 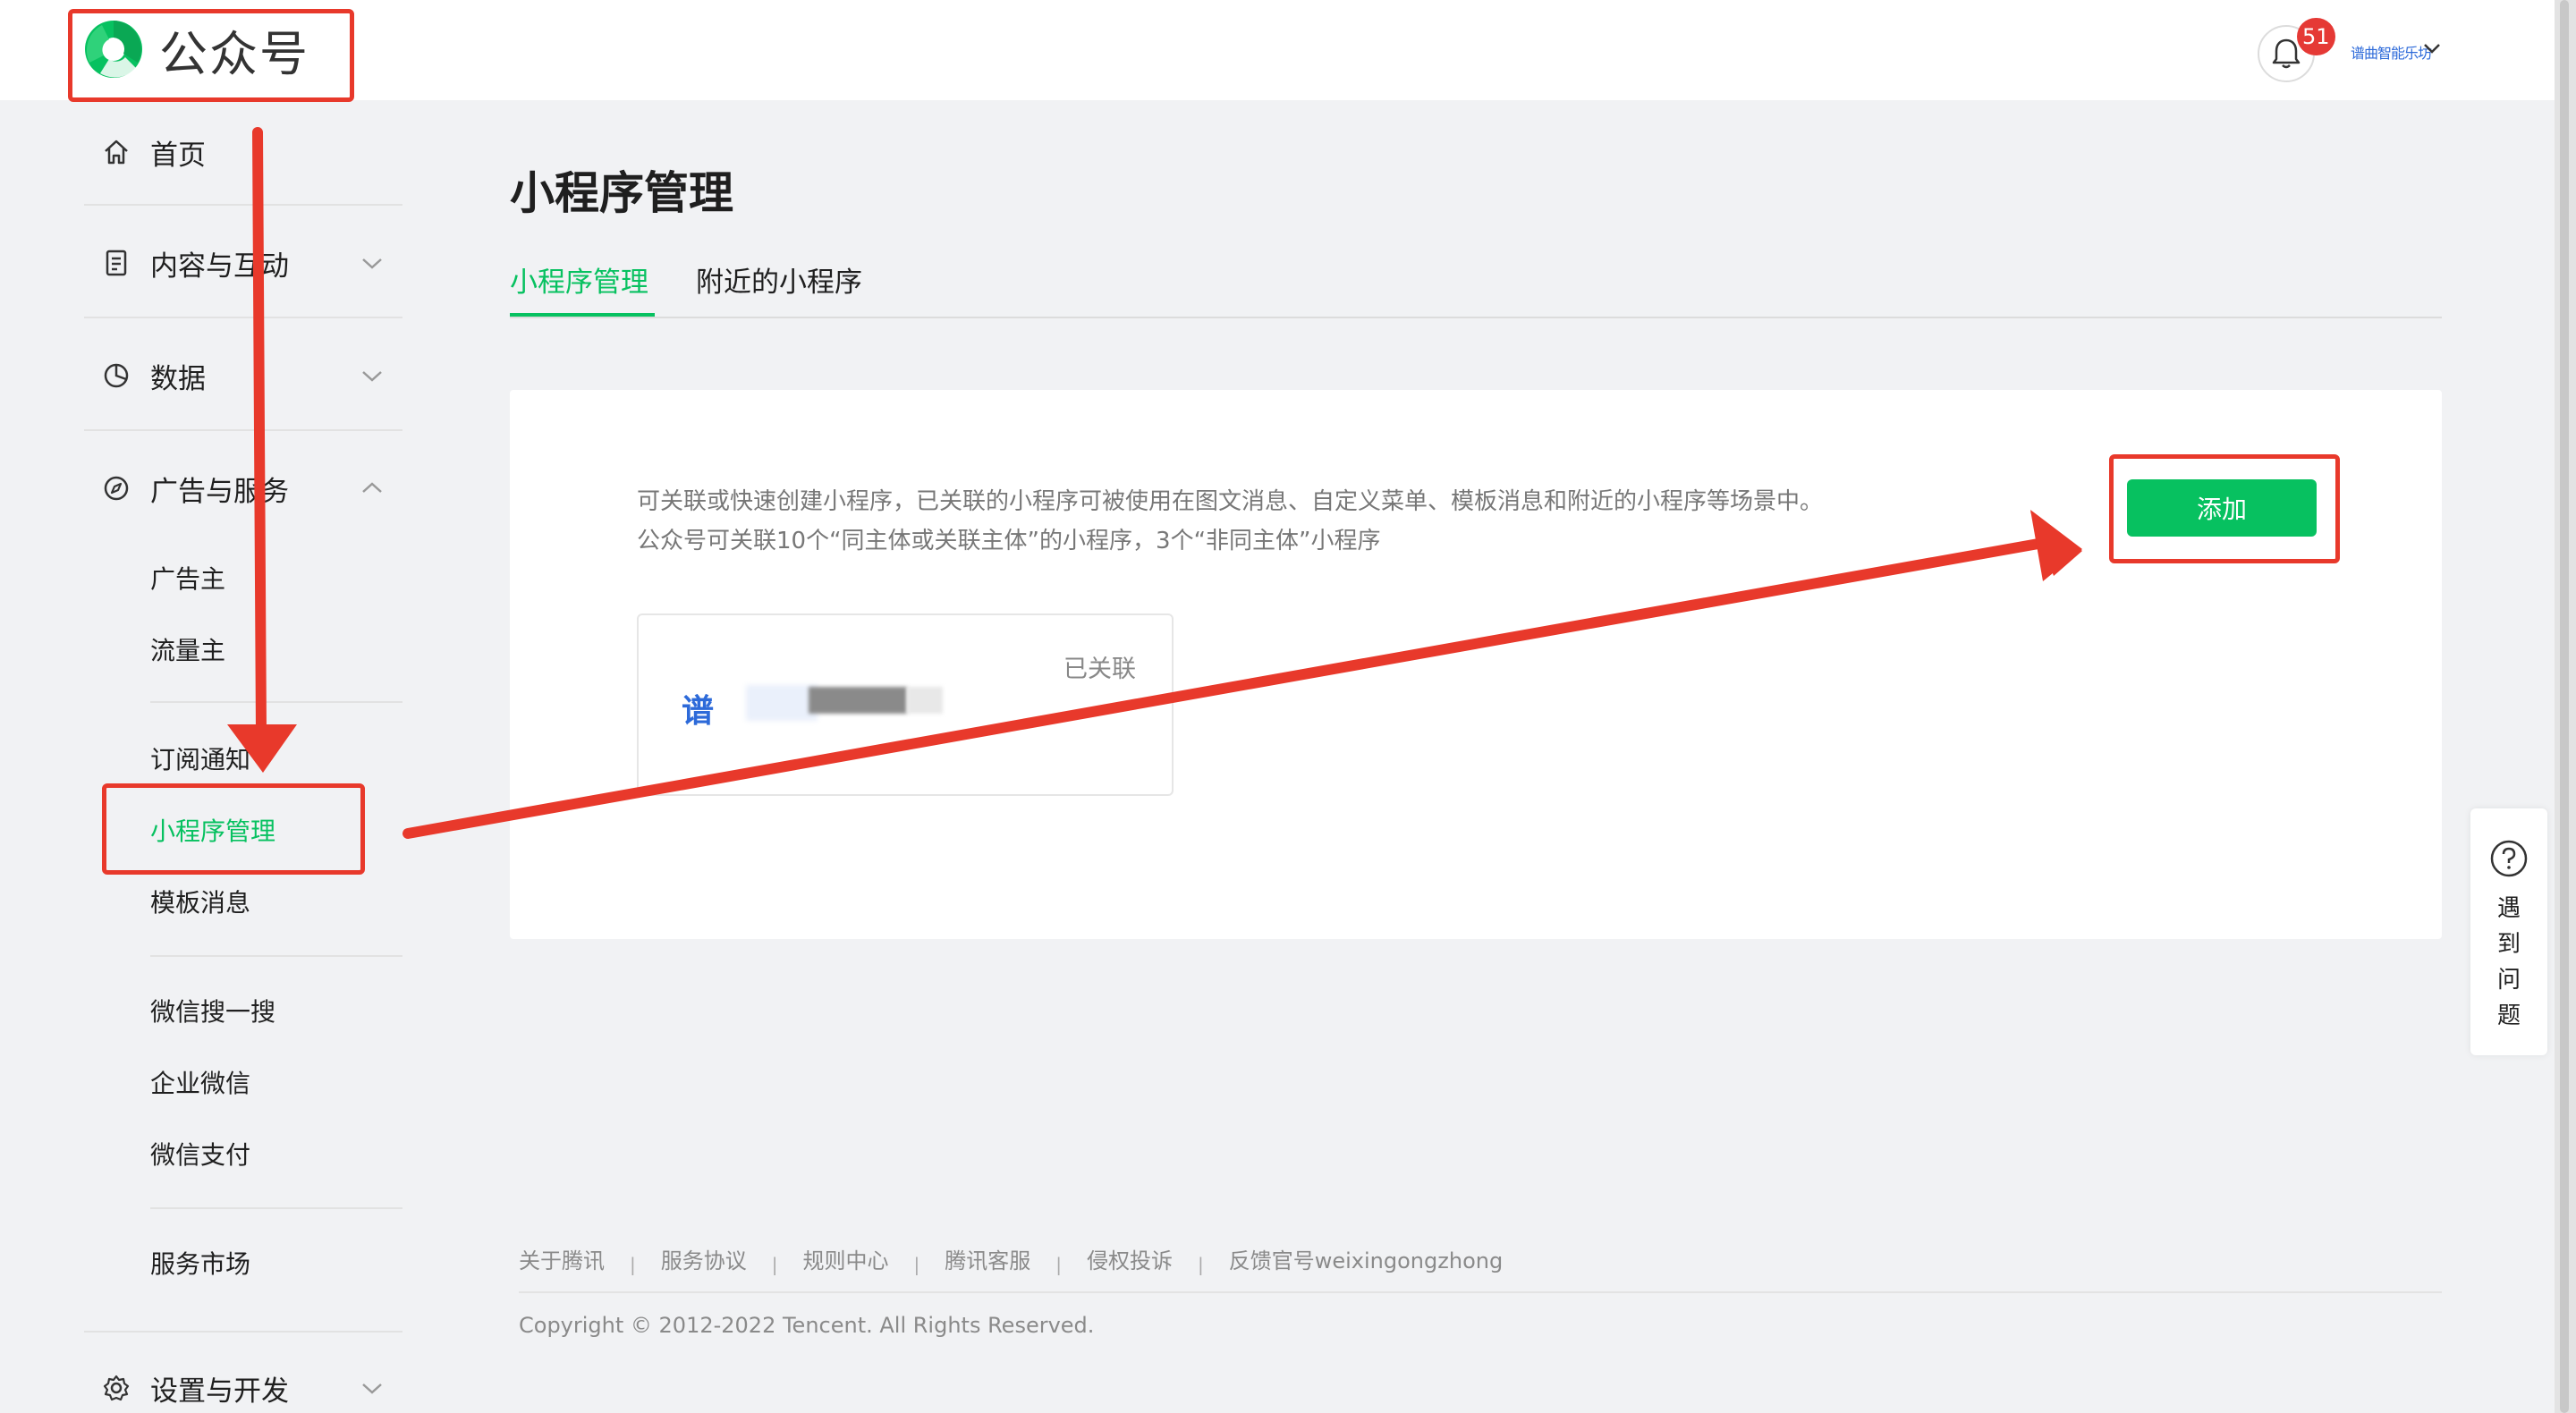 What do you see at coordinates (262, 450) in the screenshot?
I see `arrow-down-annotation` at bounding box center [262, 450].